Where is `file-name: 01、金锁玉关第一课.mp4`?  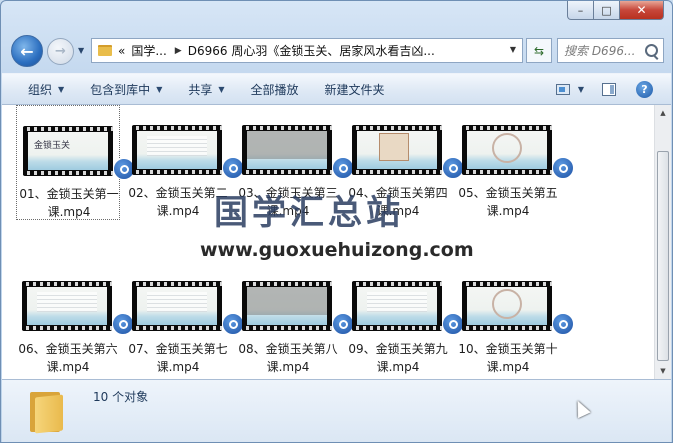 file-name: 01、金锁玉关第一课.mp4 is located at coordinates (69, 203).